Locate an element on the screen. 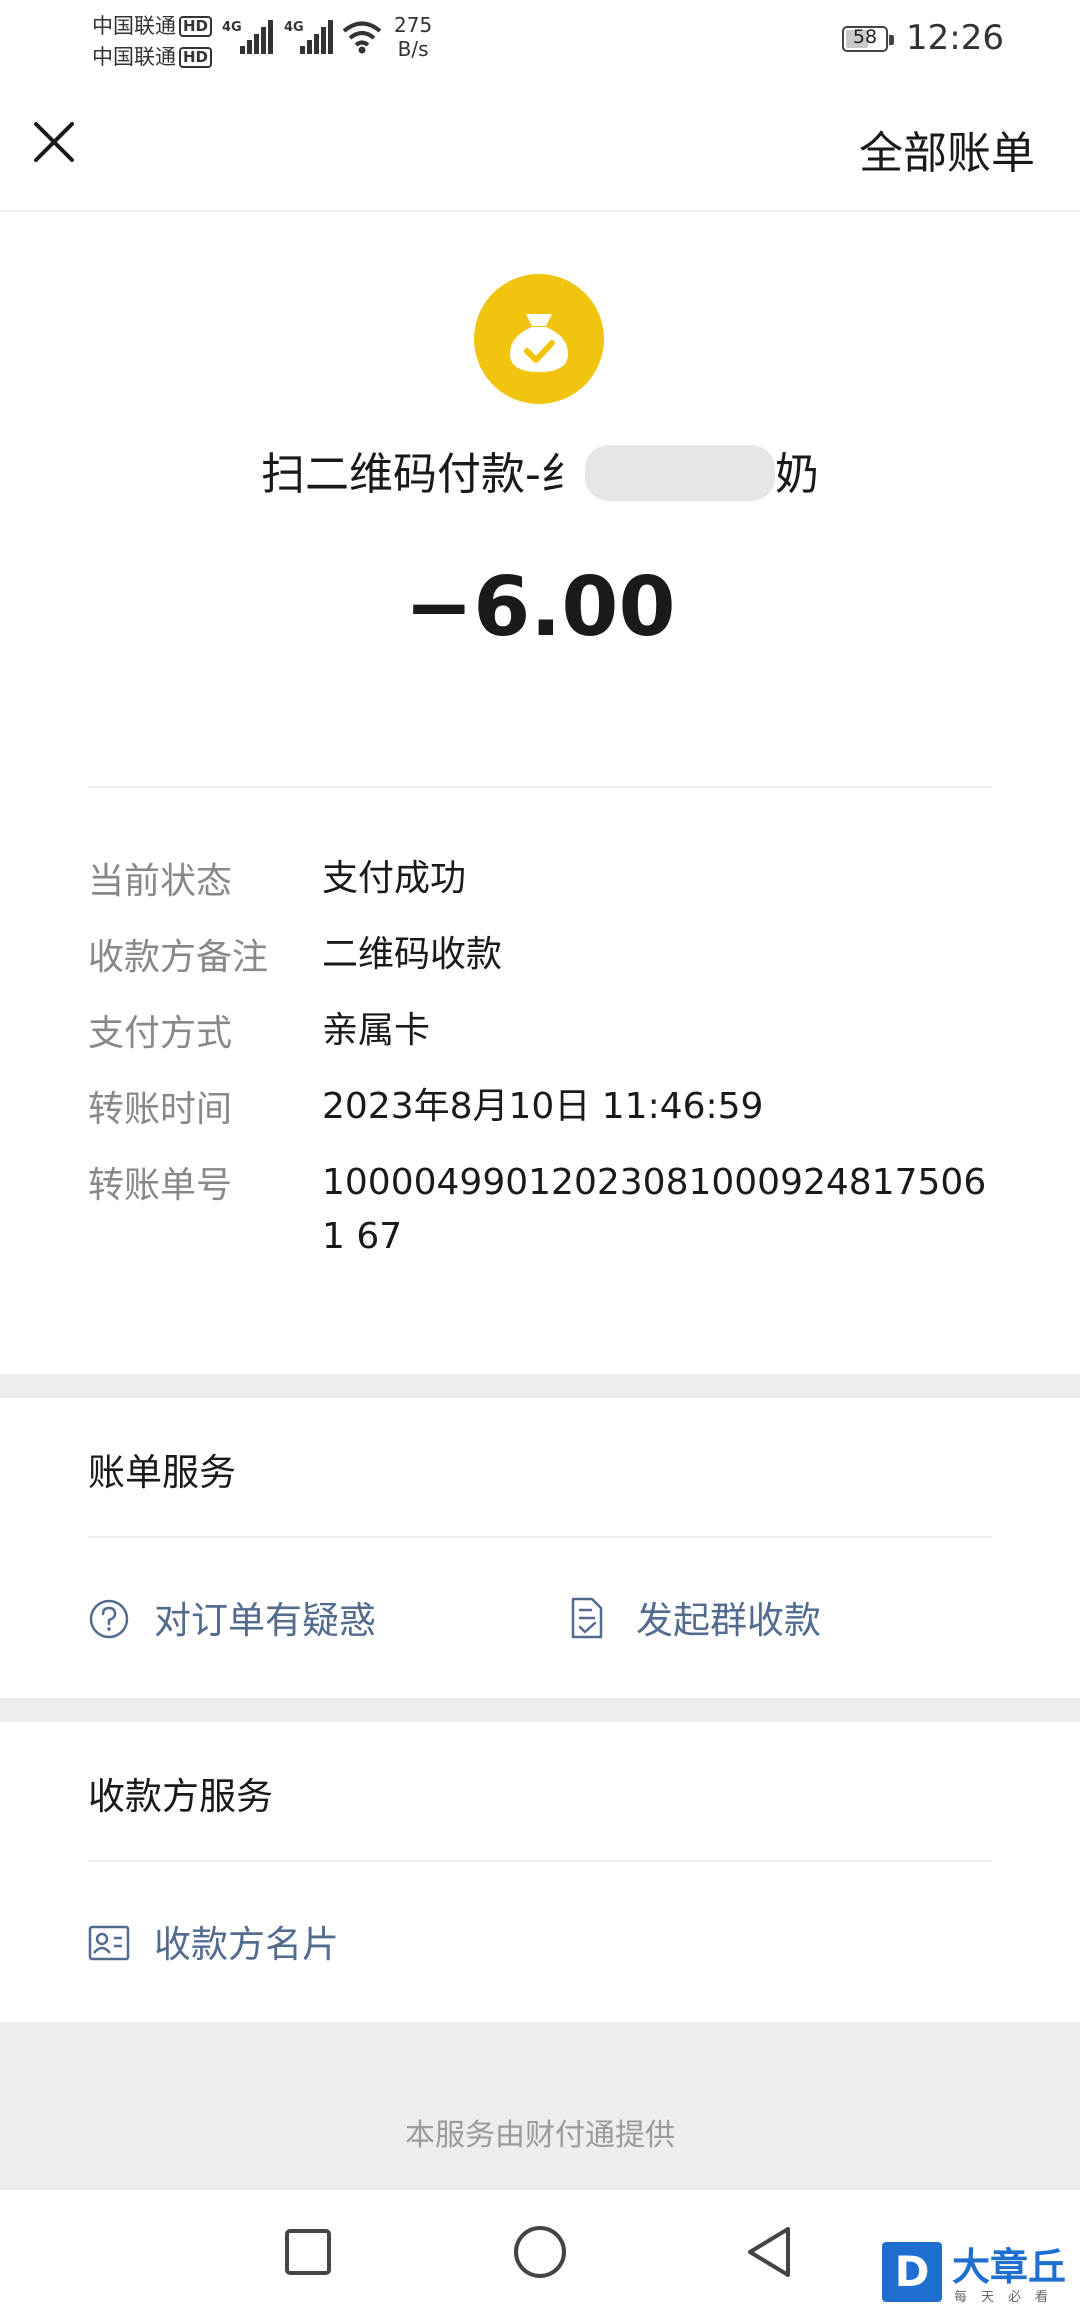  payee-card-label: 收款方名片 is located at coordinates (246, 1944).